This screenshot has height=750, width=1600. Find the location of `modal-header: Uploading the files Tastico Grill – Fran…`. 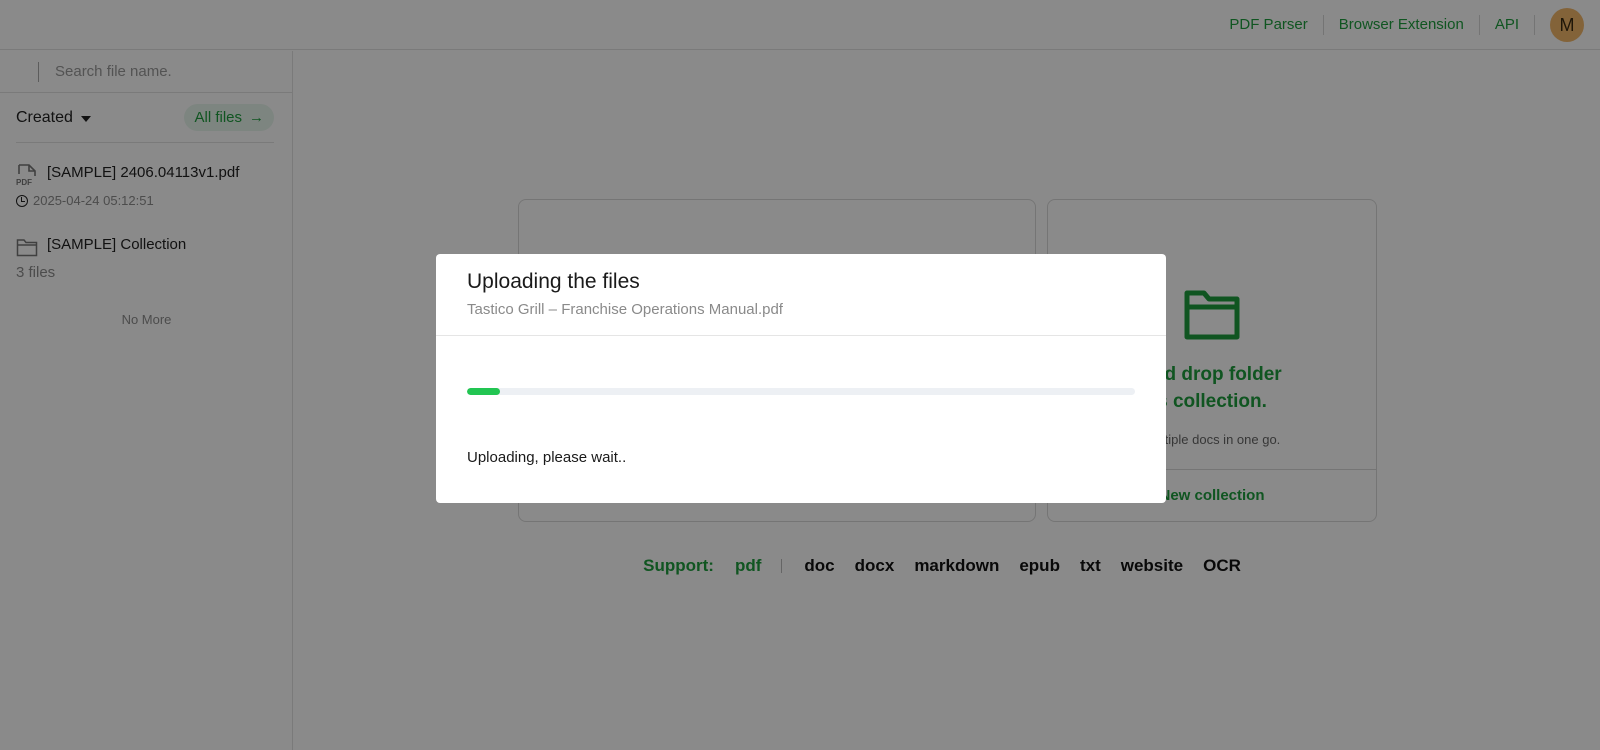

modal-header: Uploading the files Tastico Grill – Fran… is located at coordinates (801, 295).